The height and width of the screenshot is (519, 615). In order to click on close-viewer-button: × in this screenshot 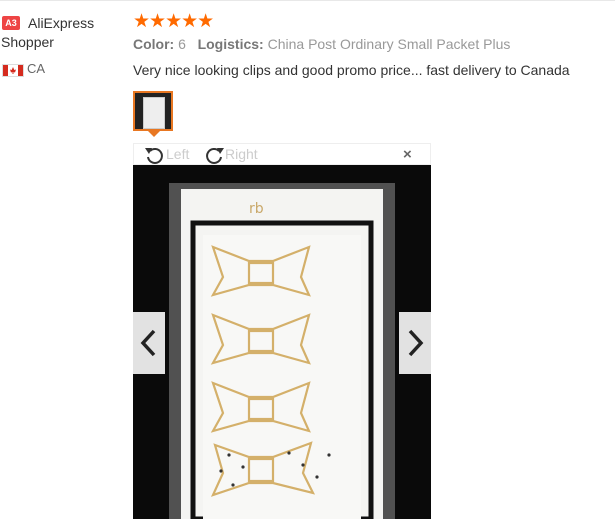, I will do `click(407, 154)`.